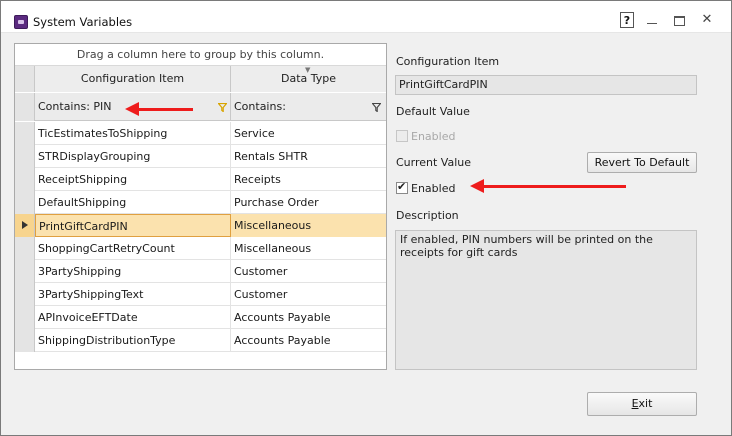  What do you see at coordinates (308, 133) in the screenshot?
I see `cell-data-type: Service` at bounding box center [308, 133].